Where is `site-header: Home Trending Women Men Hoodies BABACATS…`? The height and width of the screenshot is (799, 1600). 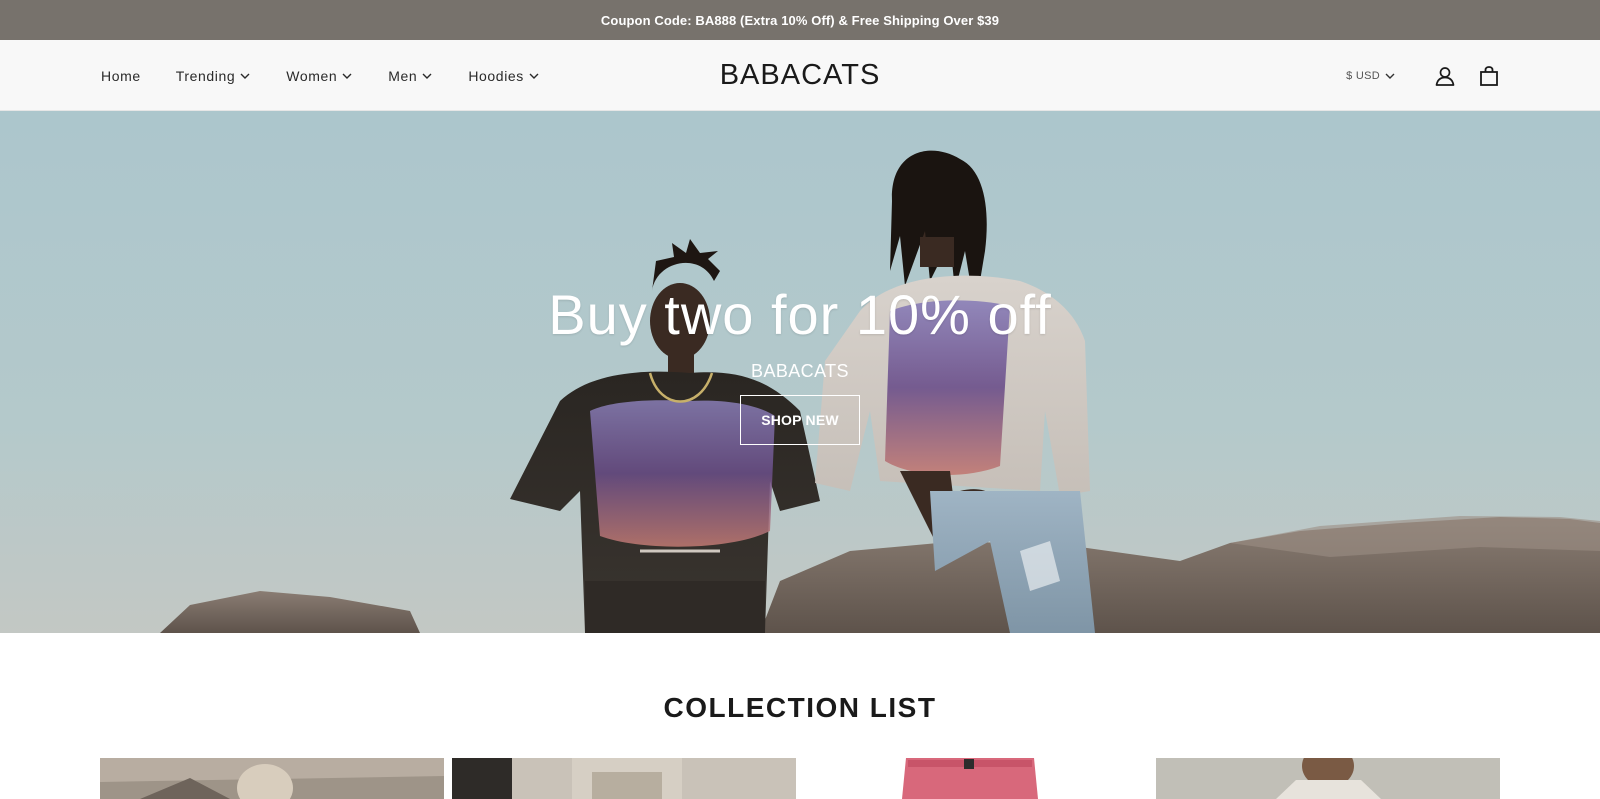 site-header: Home Trending Women Men Hoodies BABACATS… is located at coordinates (800, 75).